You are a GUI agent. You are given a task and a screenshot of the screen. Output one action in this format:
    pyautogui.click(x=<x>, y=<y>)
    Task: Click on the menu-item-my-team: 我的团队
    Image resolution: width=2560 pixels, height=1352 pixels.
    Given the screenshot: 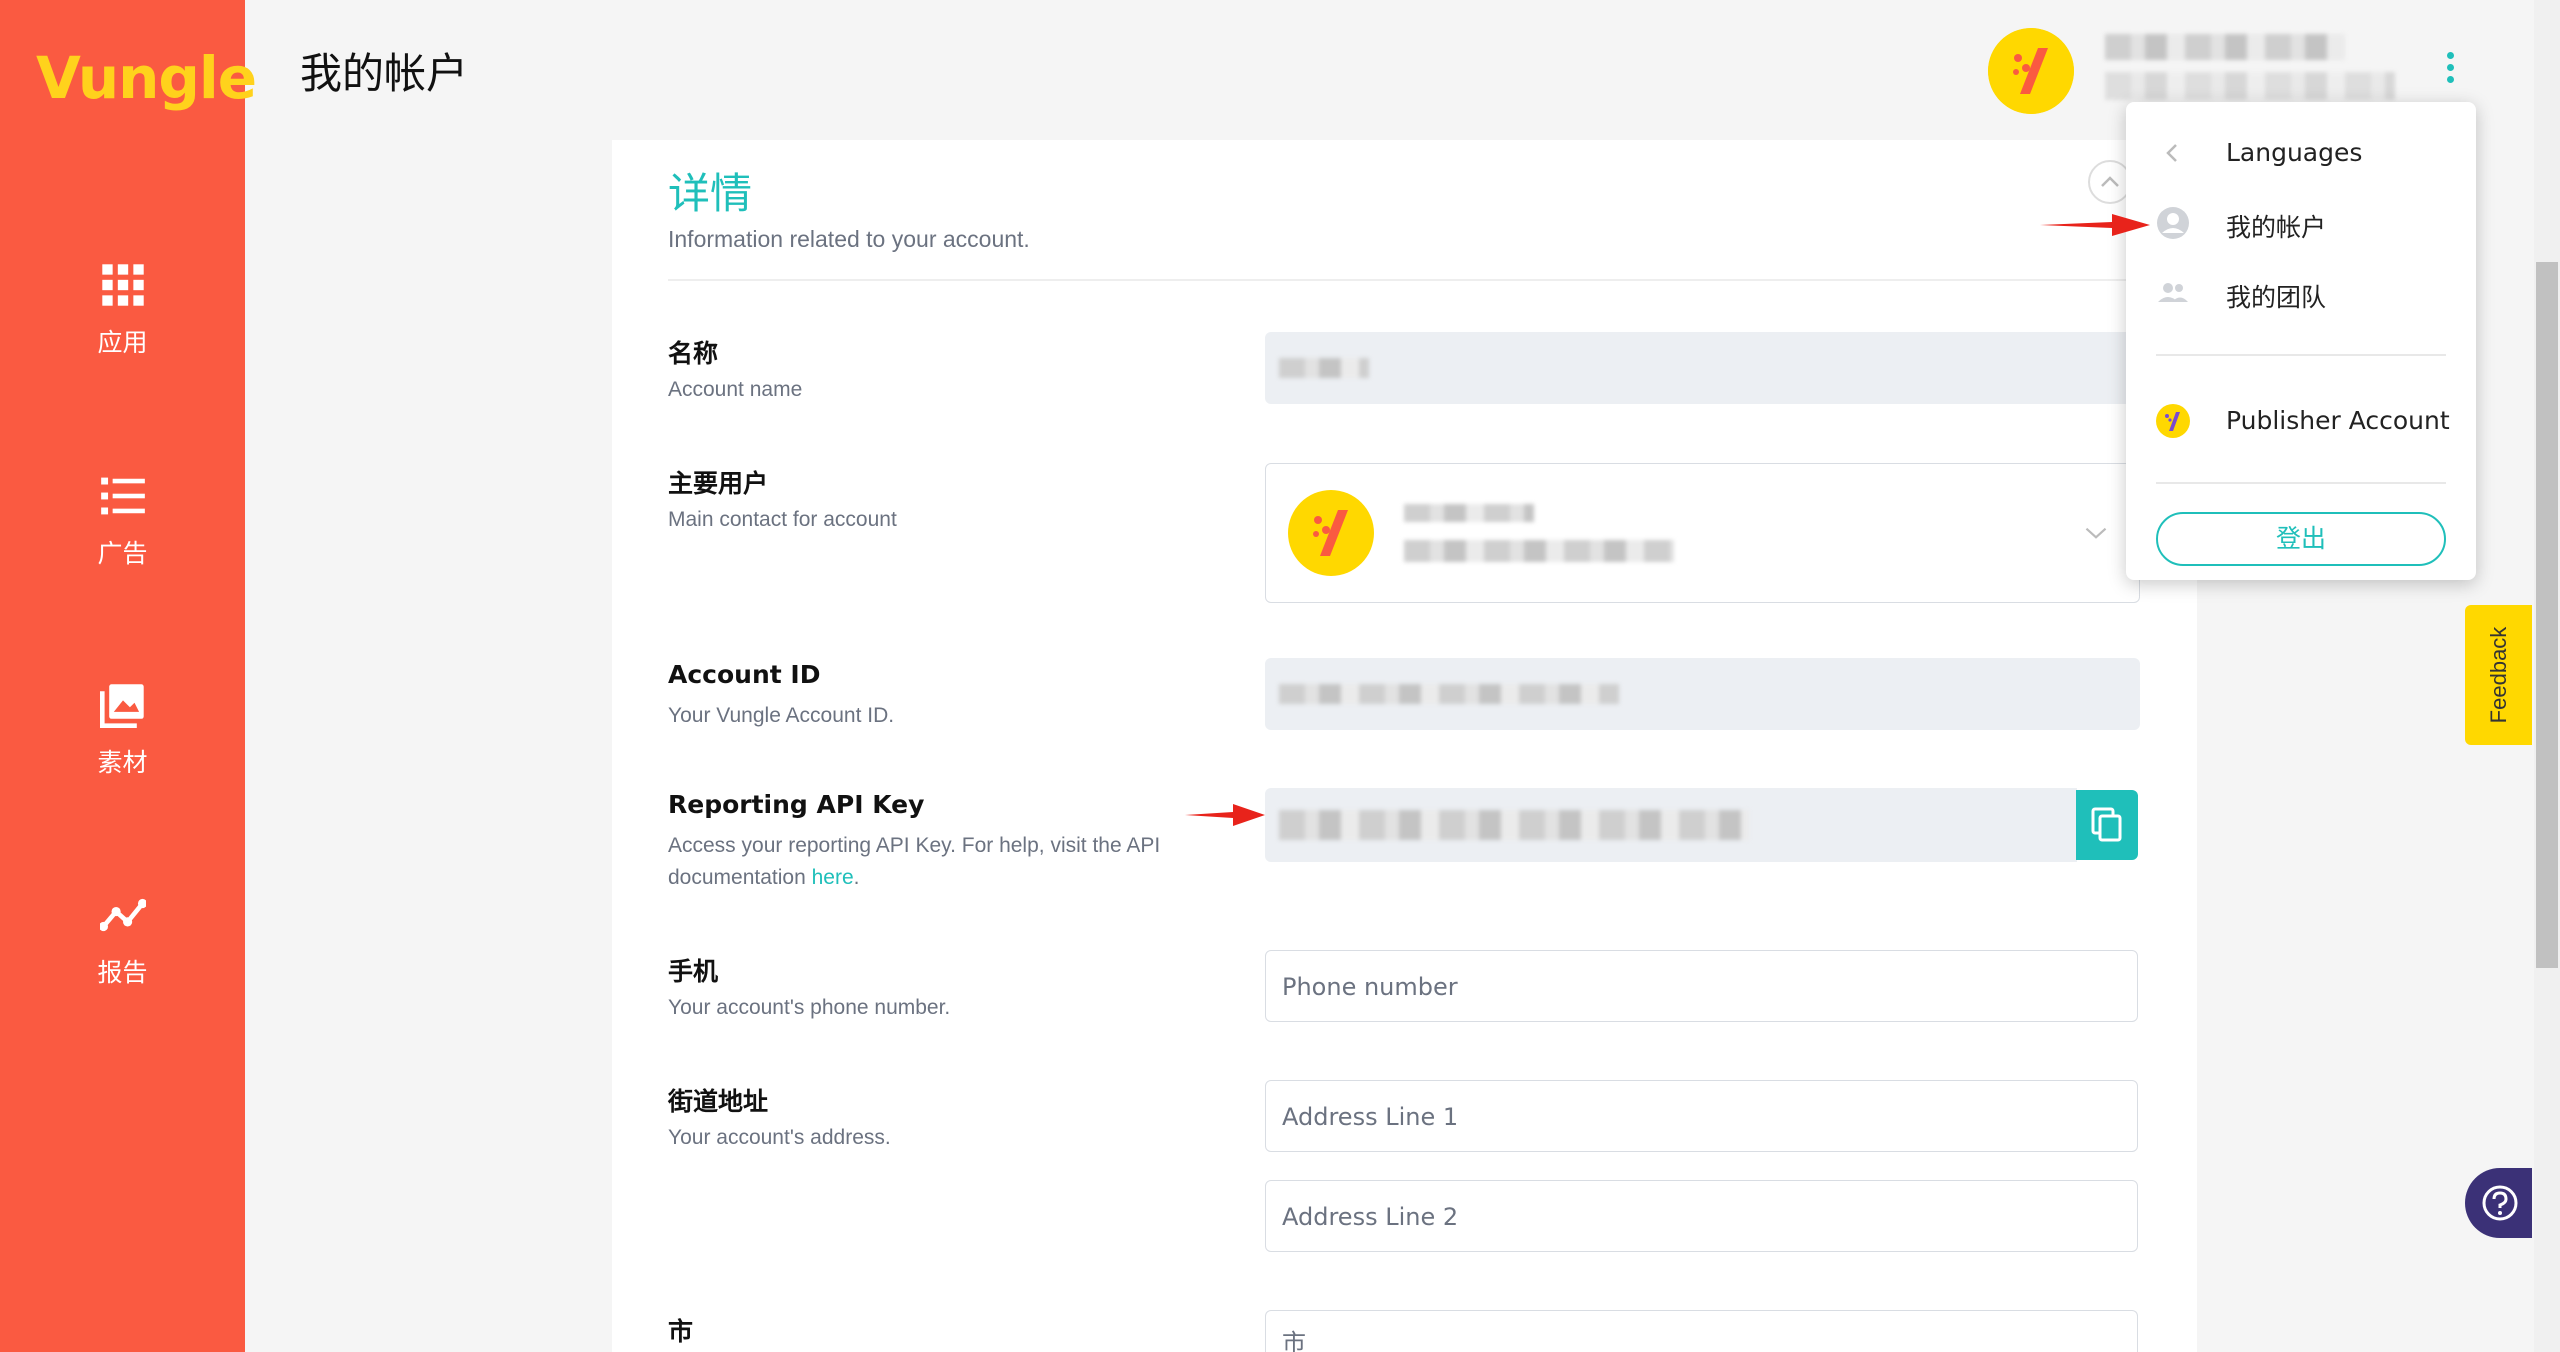 What is the action you would take?
    pyautogui.click(x=2301, y=292)
    